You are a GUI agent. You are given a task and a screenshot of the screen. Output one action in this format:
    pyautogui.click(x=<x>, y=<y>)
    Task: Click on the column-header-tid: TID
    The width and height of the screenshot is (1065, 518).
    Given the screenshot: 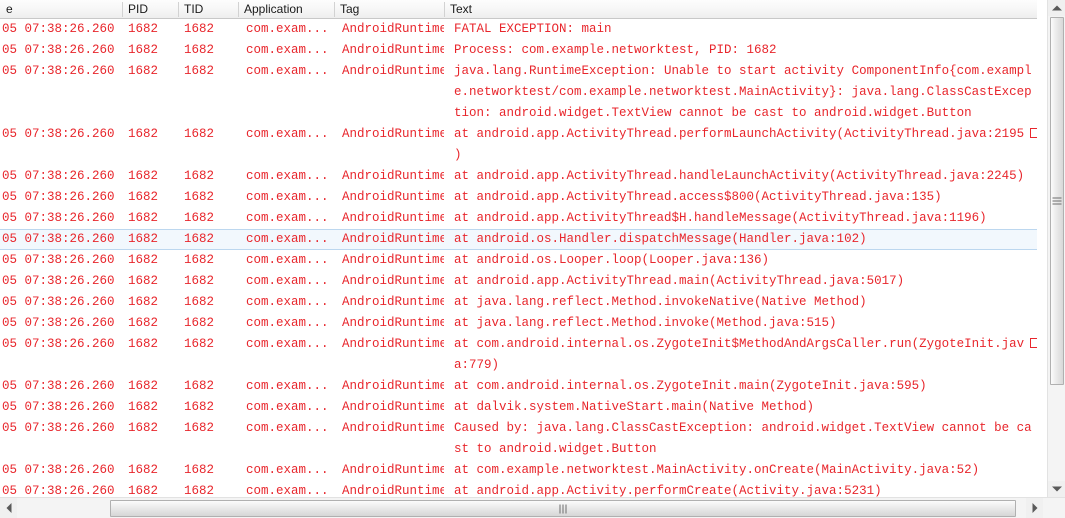 What is the action you would take?
    pyautogui.click(x=208, y=9)
    